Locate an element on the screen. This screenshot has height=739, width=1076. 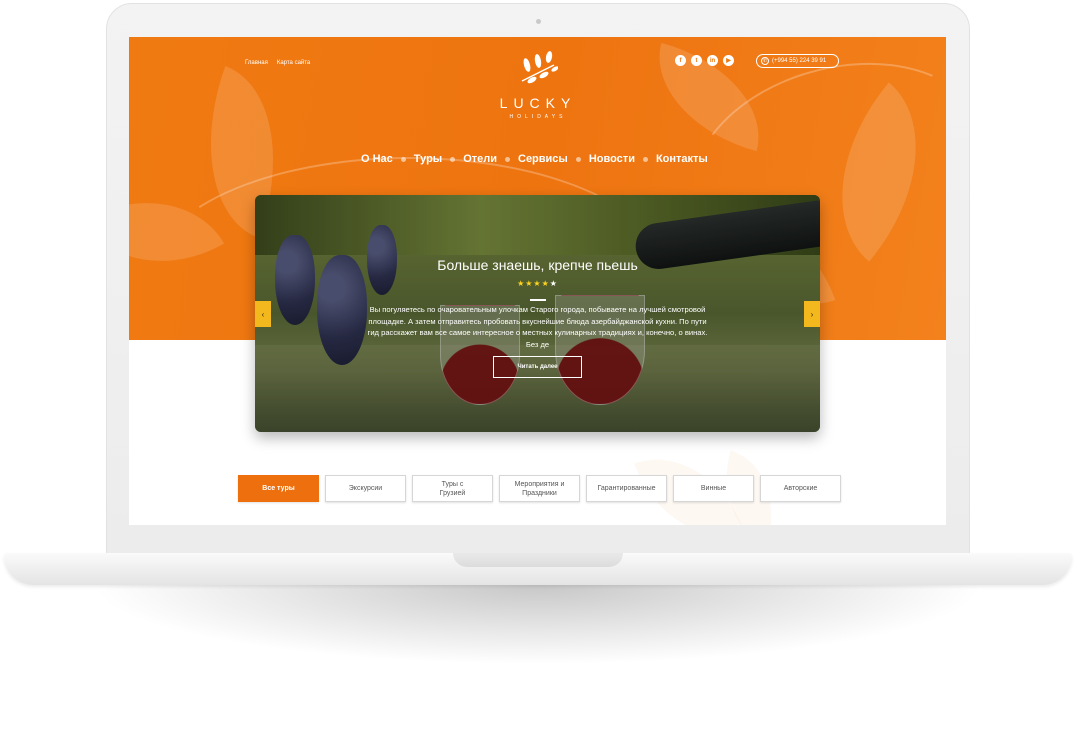
facebook-icon: f is located at coordinates (680, 60).